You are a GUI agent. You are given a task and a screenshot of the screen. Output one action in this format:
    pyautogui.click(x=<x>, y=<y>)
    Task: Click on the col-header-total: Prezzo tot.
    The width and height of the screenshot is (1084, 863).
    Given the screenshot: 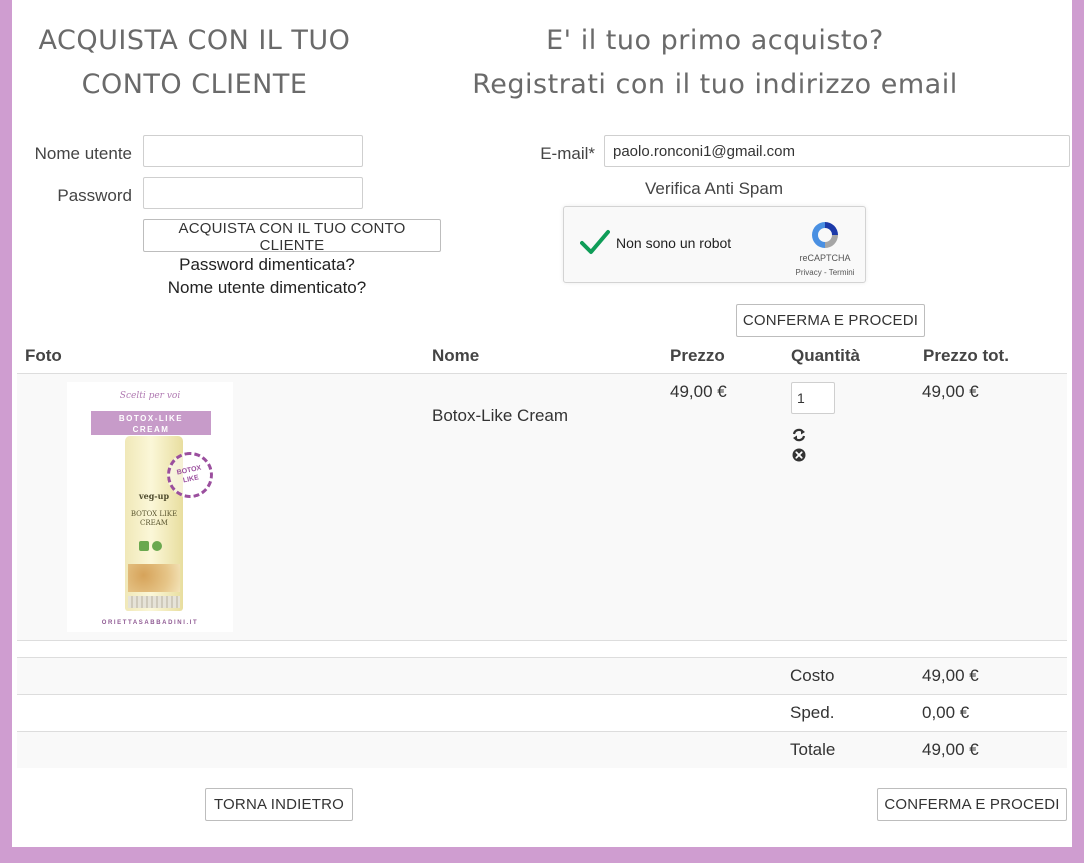 What is the action you would take?
    pyautogui.click(x=966, y=355)
    